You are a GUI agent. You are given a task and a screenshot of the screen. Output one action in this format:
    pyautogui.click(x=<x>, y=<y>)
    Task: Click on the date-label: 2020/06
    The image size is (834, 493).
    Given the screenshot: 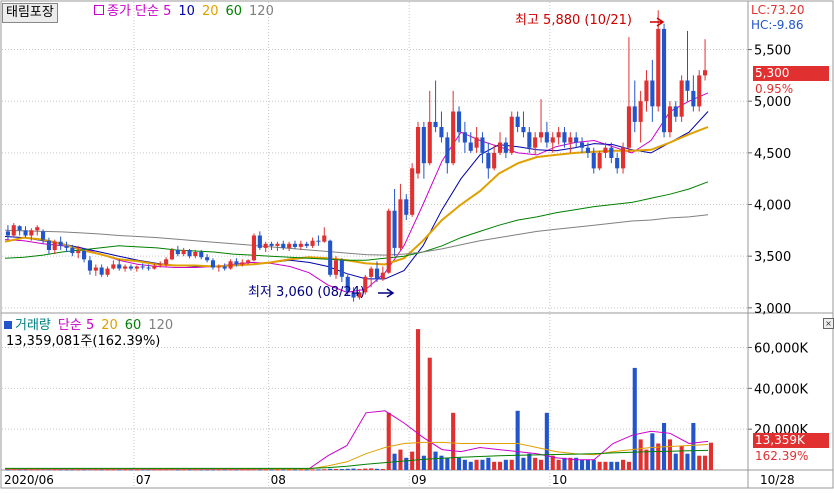 What is the action you would take?
    pyautogui.click(x=29, y=480)
    